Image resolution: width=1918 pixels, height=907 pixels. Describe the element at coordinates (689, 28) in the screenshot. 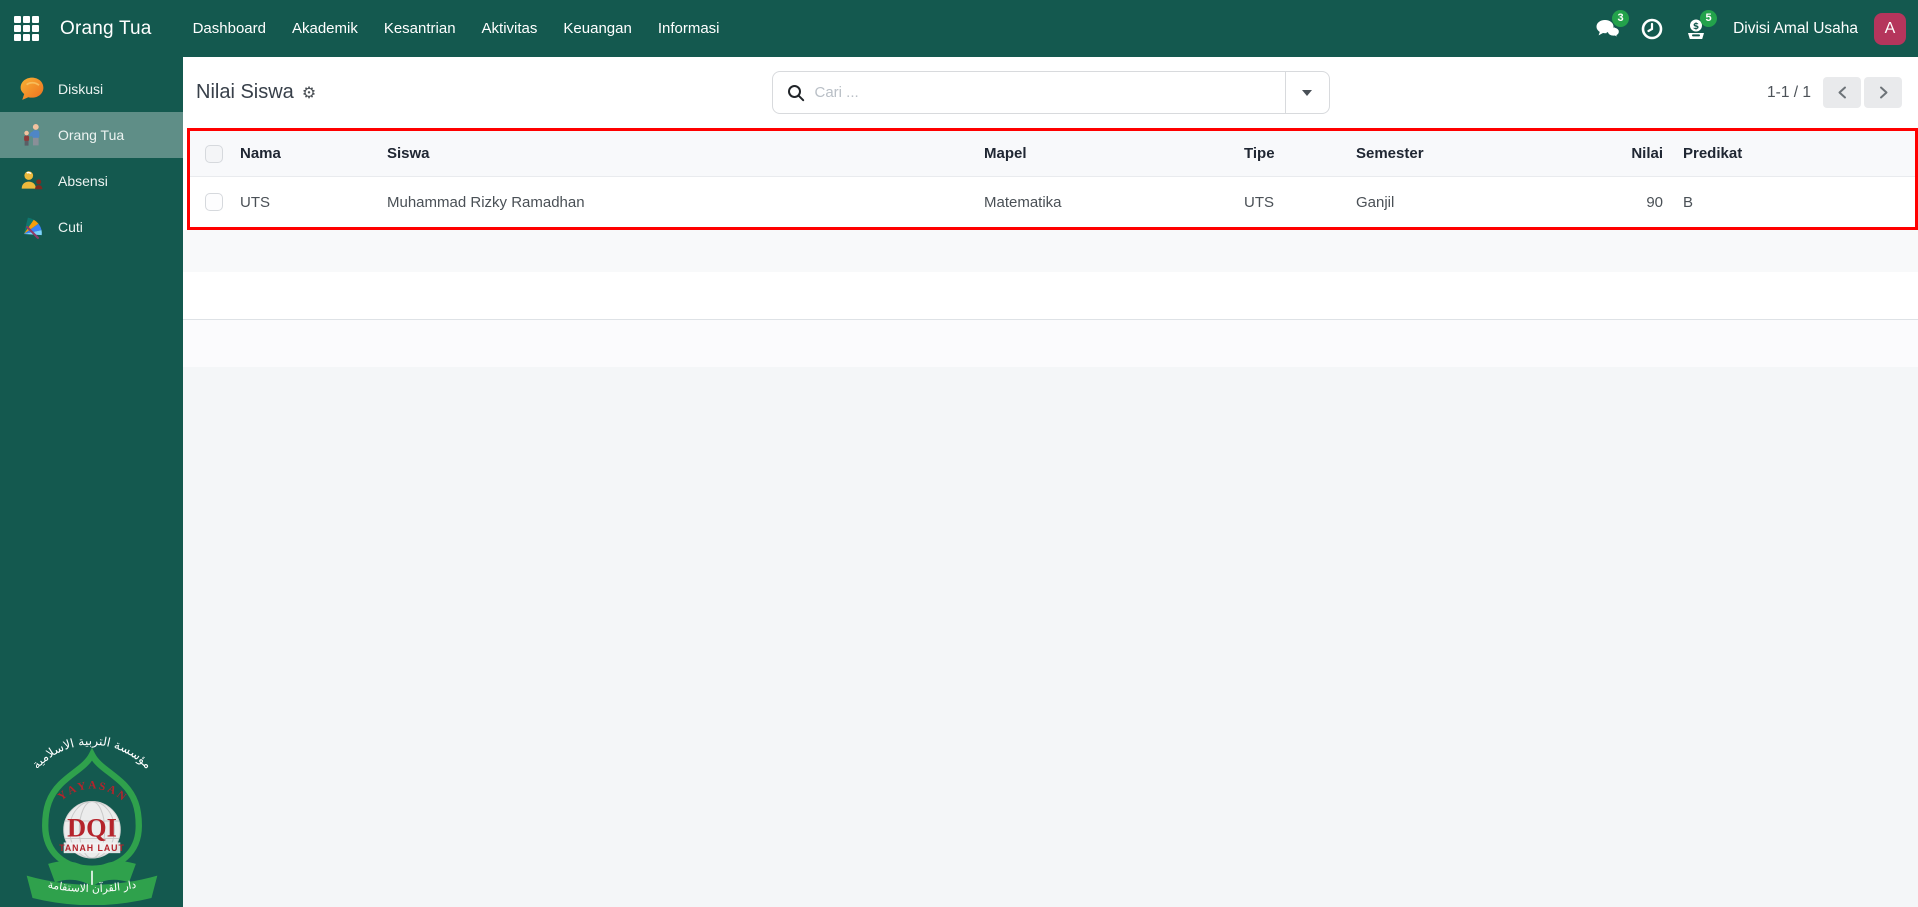

I see `menu-item-informasi: Informasi` at that location.